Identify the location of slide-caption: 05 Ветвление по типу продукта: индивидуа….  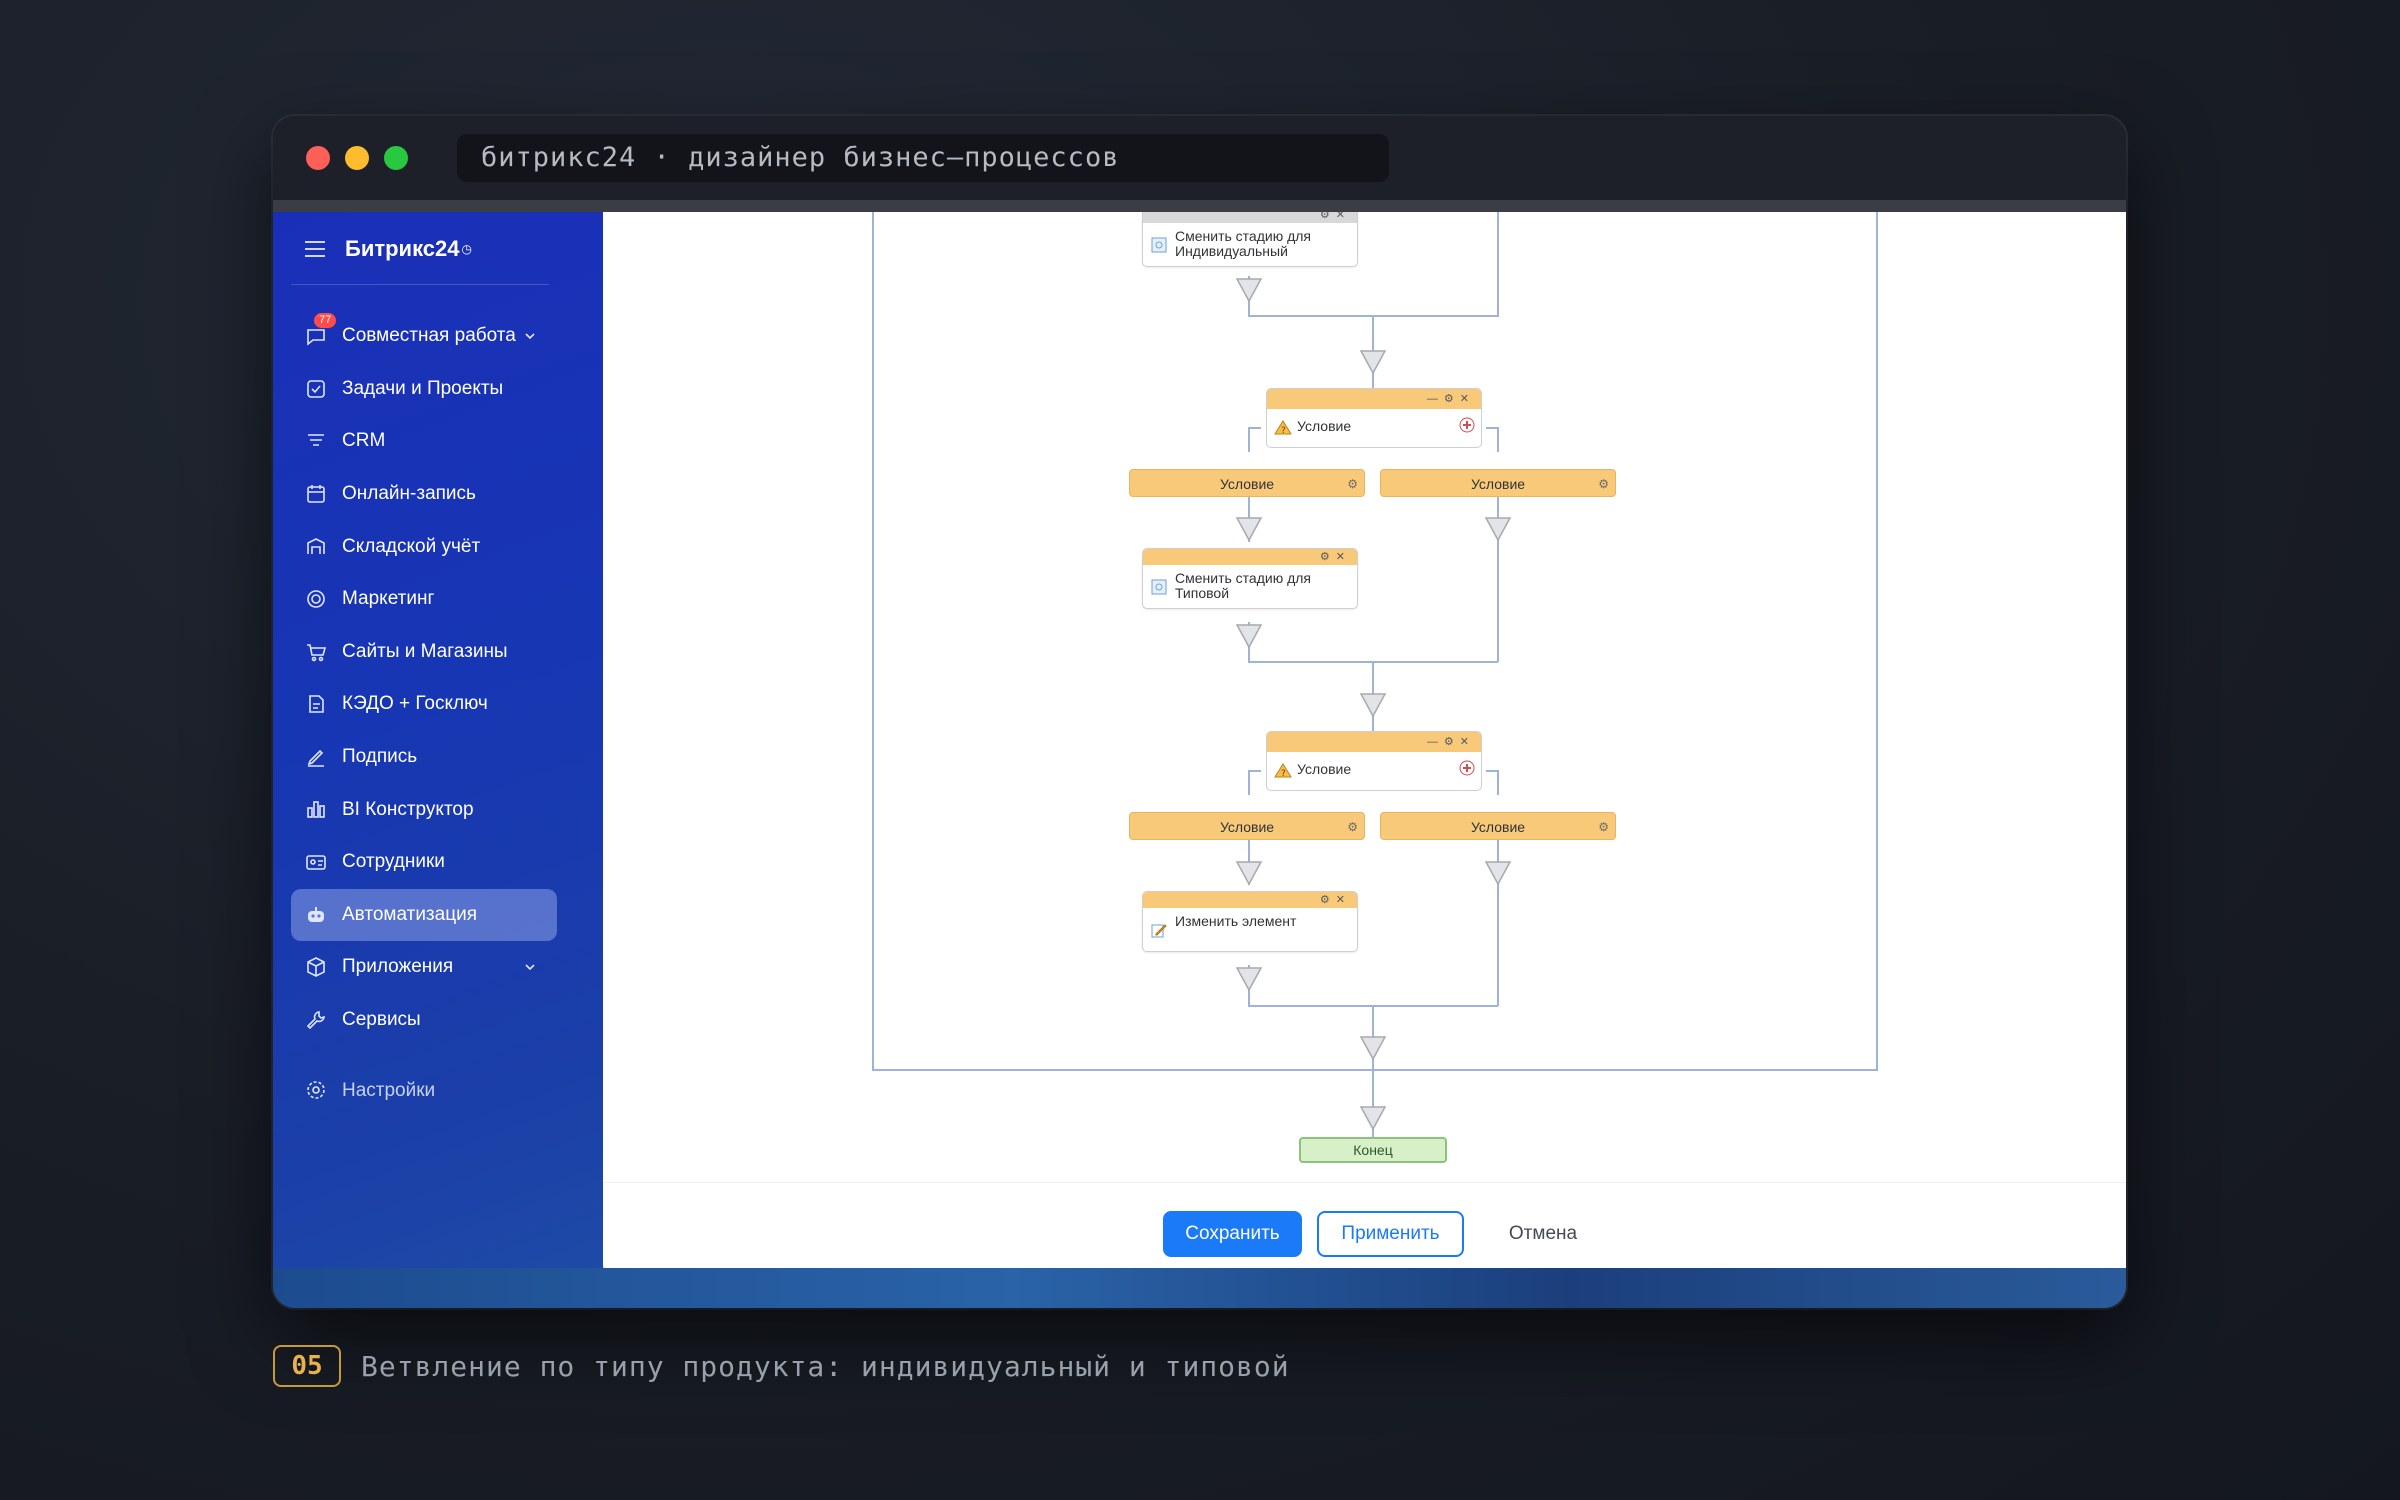
(781, 1366).